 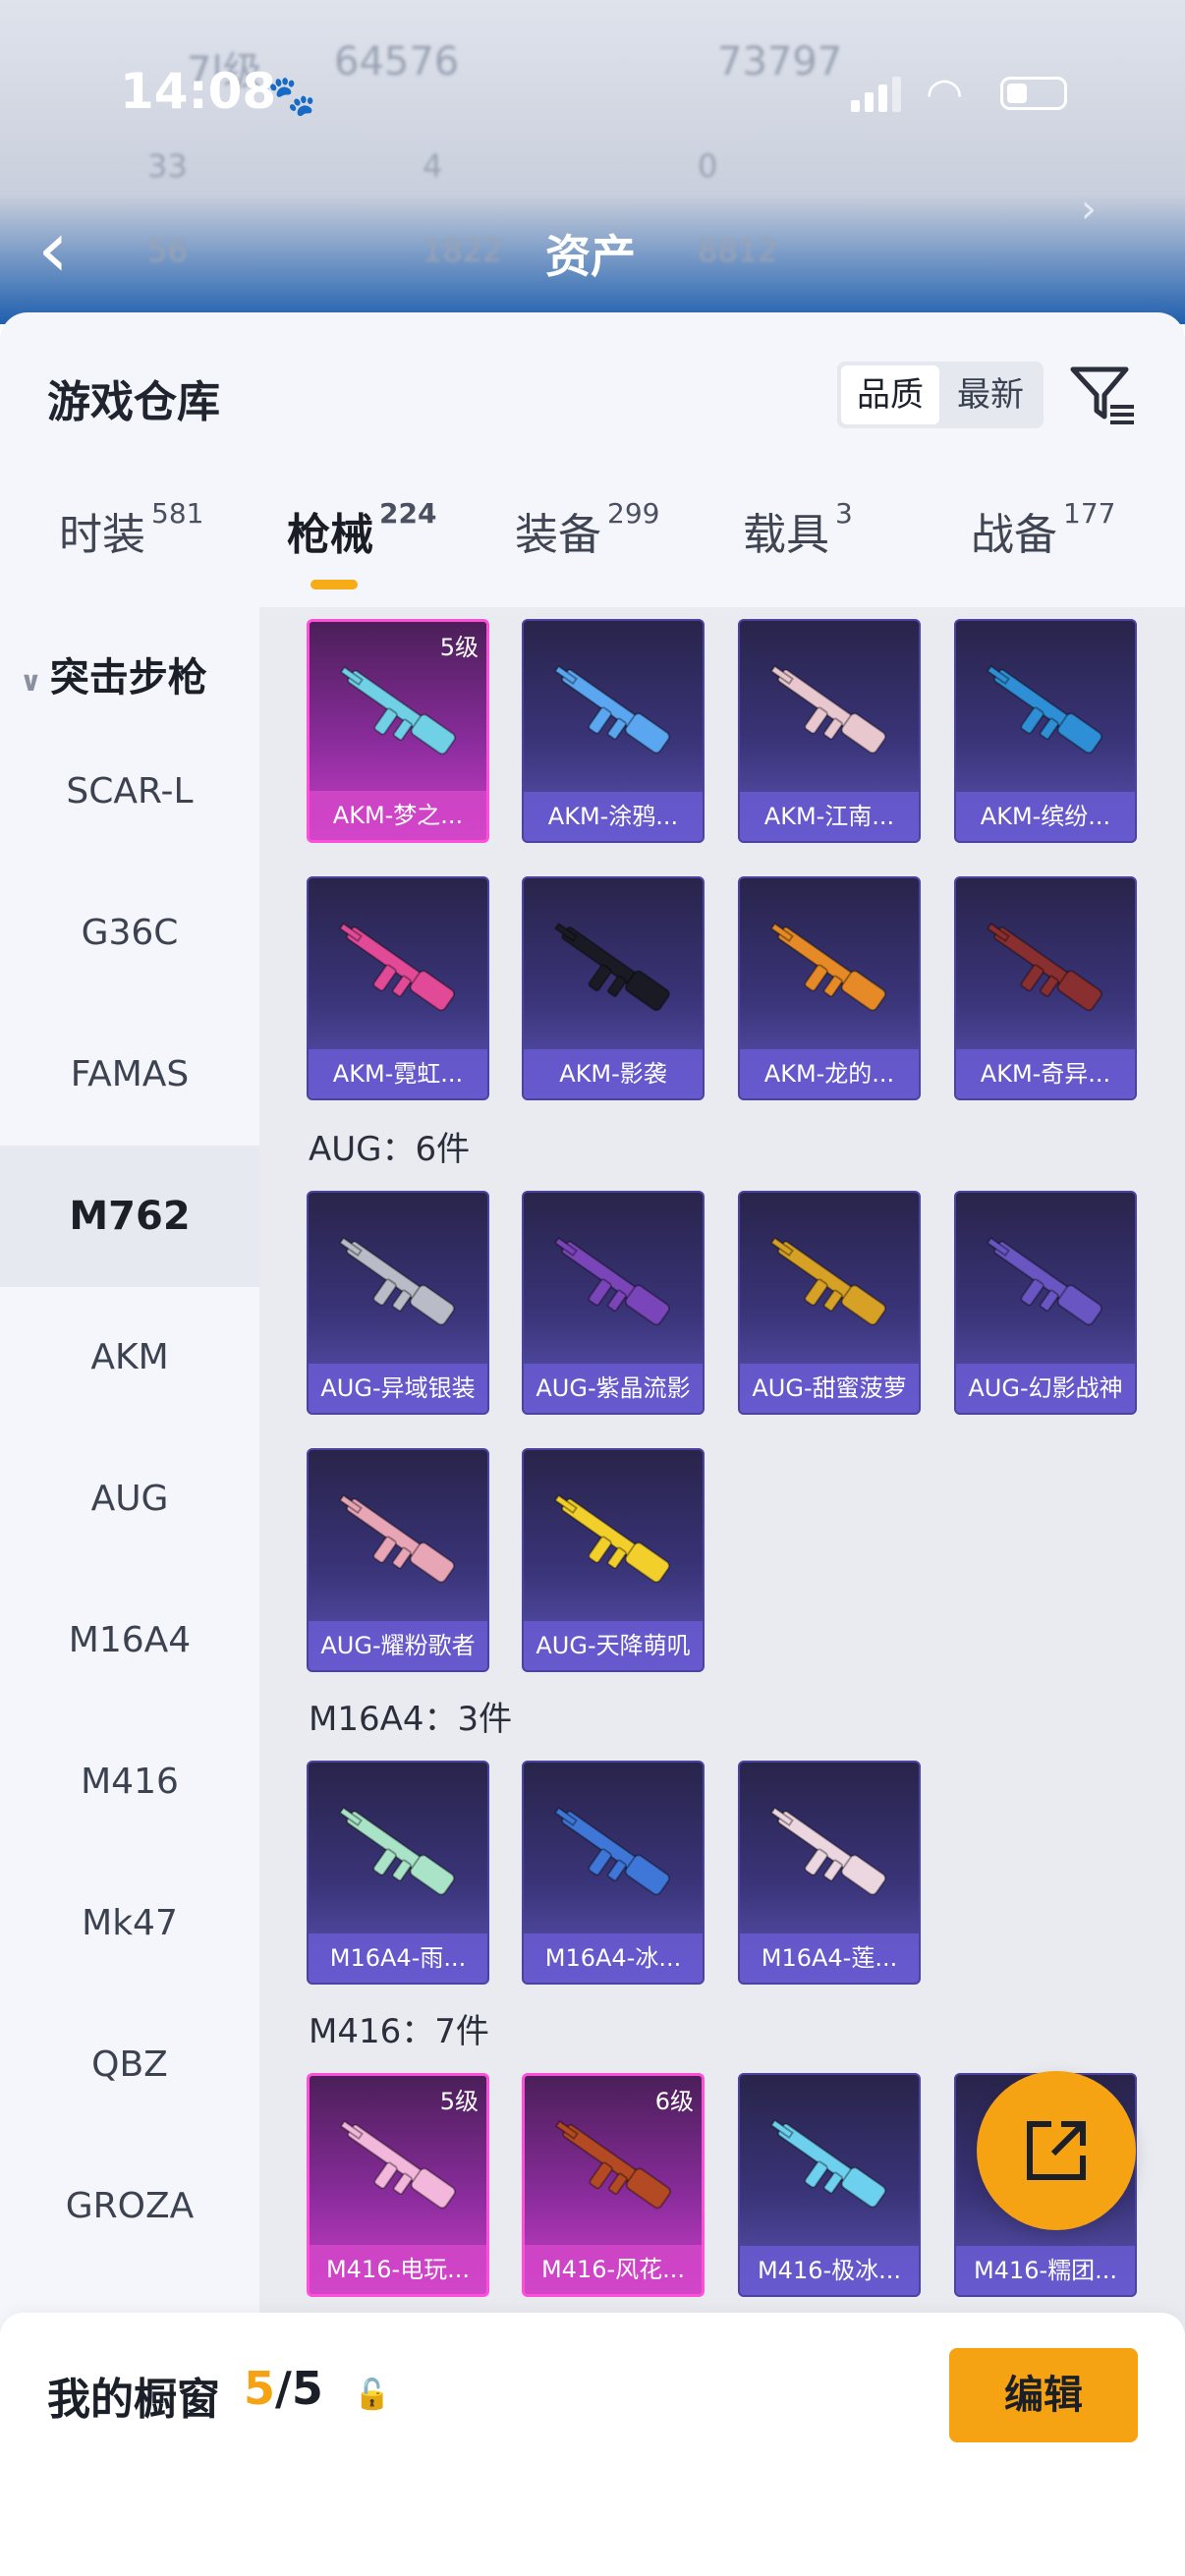 I want to click on tab-equipment: 装备 299, so click(x=587, y=529).